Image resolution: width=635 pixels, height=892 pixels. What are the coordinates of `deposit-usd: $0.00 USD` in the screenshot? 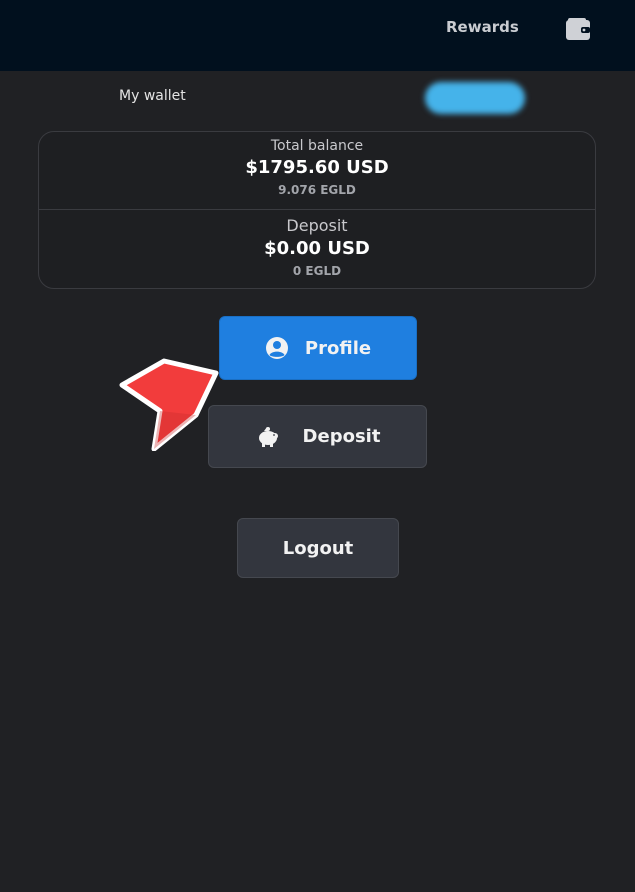 It's located at (317, 248).